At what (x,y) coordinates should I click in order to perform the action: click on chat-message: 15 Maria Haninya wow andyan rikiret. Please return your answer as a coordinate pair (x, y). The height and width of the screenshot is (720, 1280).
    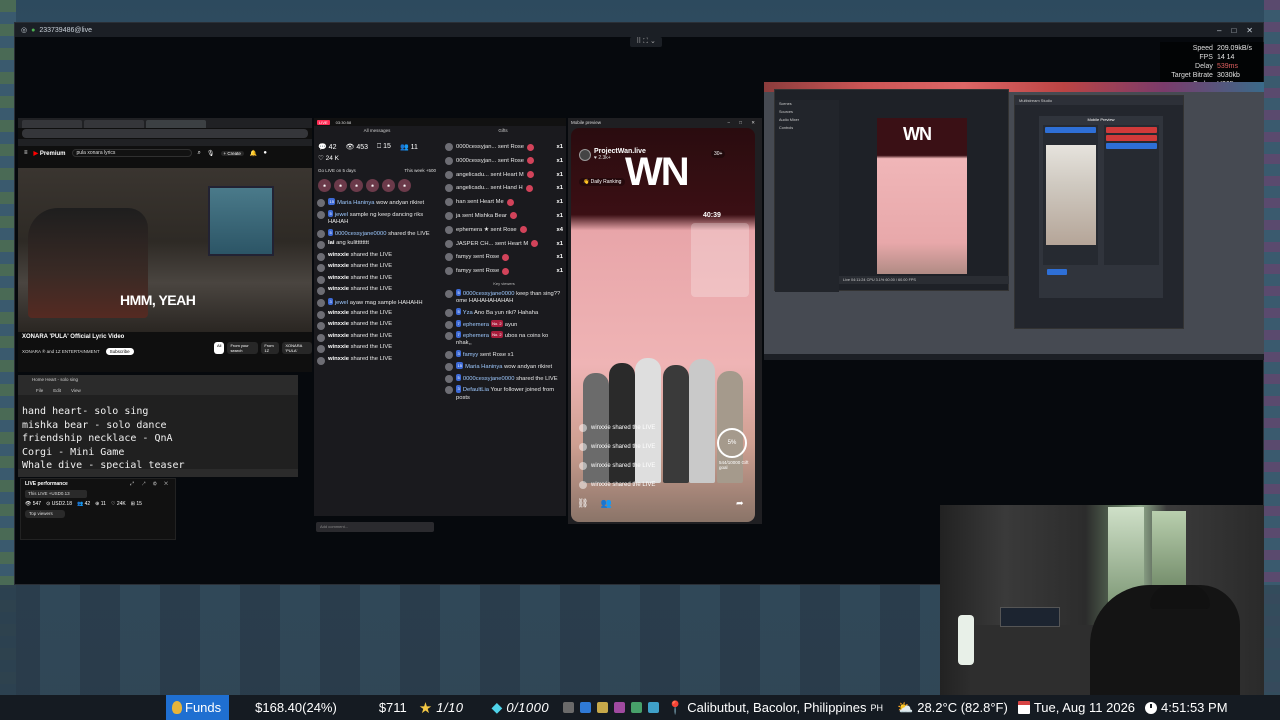
    Looking at the image, I should click on (377, 202).